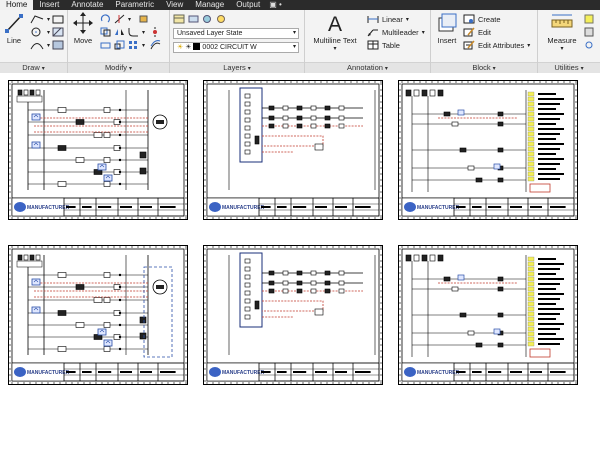 The width and height of the screenshot is (600, 451). What do you see at coordinates (234, 67) in the screenshot?
I see `layers-title-text: Layers` at bounding box center [234, 67].